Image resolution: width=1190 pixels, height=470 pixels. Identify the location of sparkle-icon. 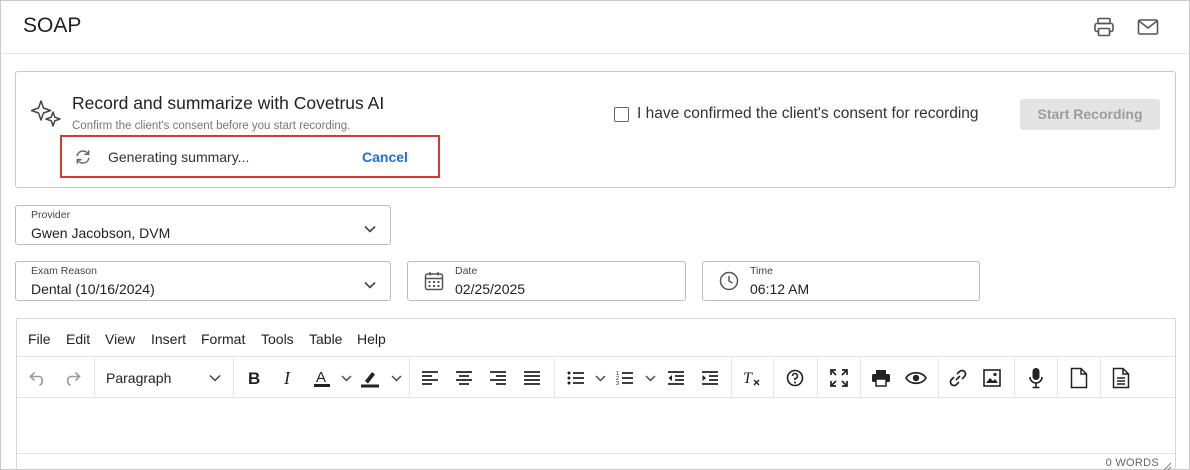
(46, 116).